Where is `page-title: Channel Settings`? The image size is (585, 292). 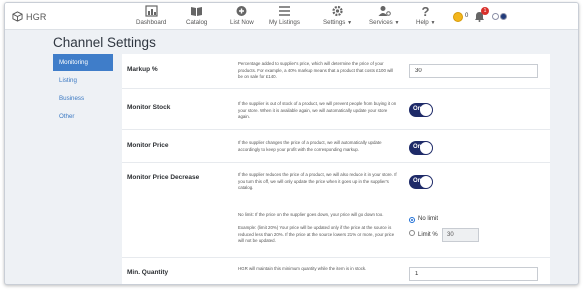
page-title: Channel Settings is located at coordinates (104, 42).